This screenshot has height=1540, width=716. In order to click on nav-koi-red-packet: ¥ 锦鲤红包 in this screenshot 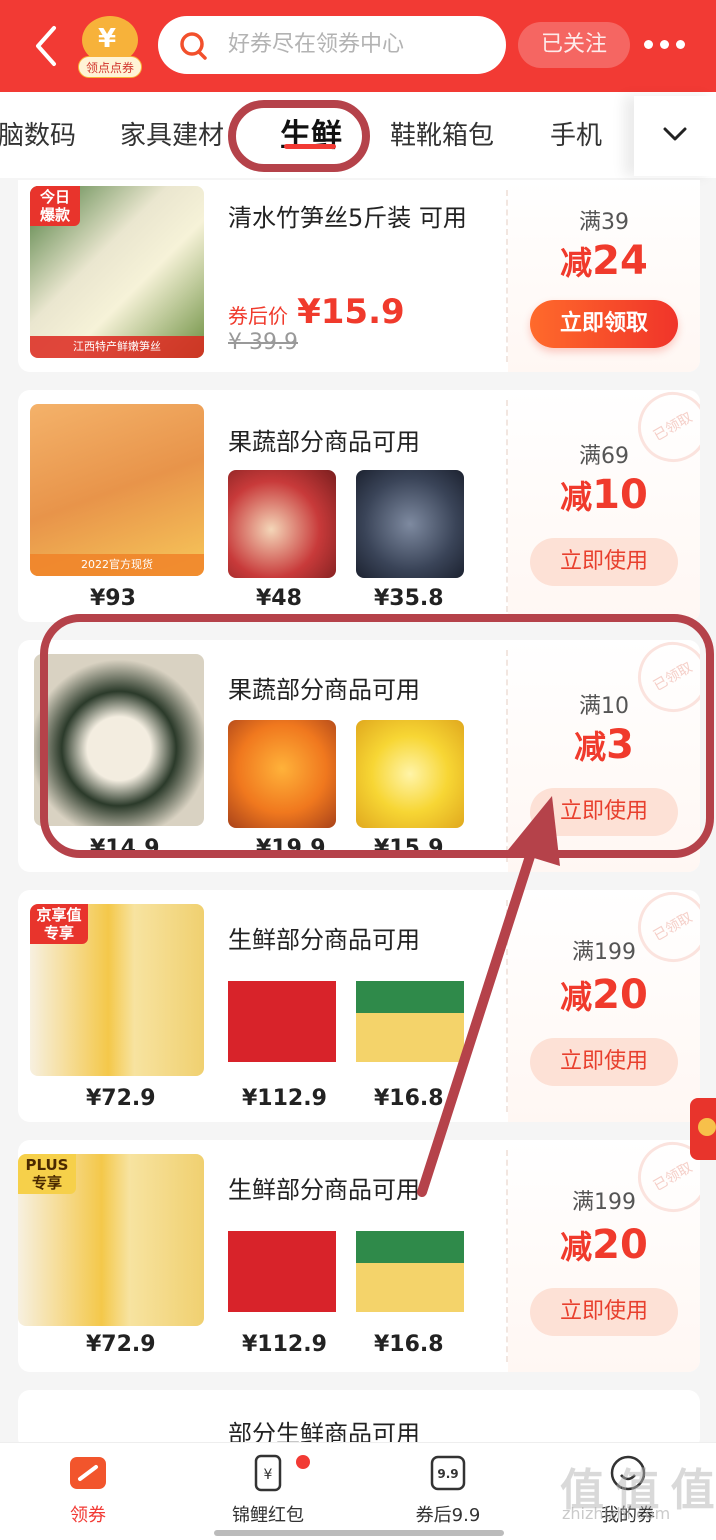, I will do `click(268, 1491)`.